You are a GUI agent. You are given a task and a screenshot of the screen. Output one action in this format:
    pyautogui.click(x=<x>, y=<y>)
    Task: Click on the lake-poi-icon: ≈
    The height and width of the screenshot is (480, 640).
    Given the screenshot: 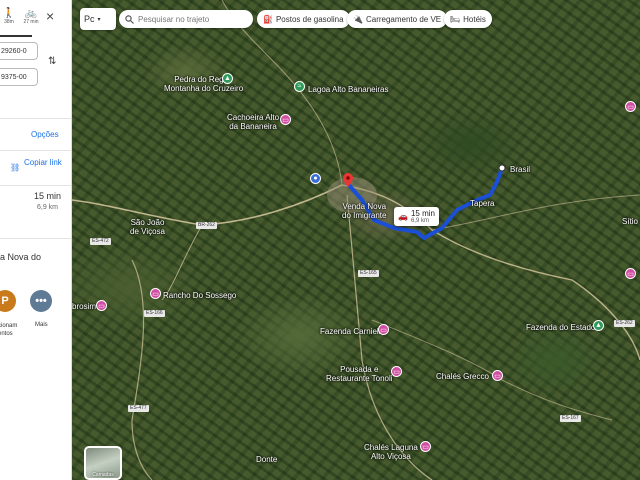 What is the action you would take?
    pyautogui.click(x=299, y=86)
    